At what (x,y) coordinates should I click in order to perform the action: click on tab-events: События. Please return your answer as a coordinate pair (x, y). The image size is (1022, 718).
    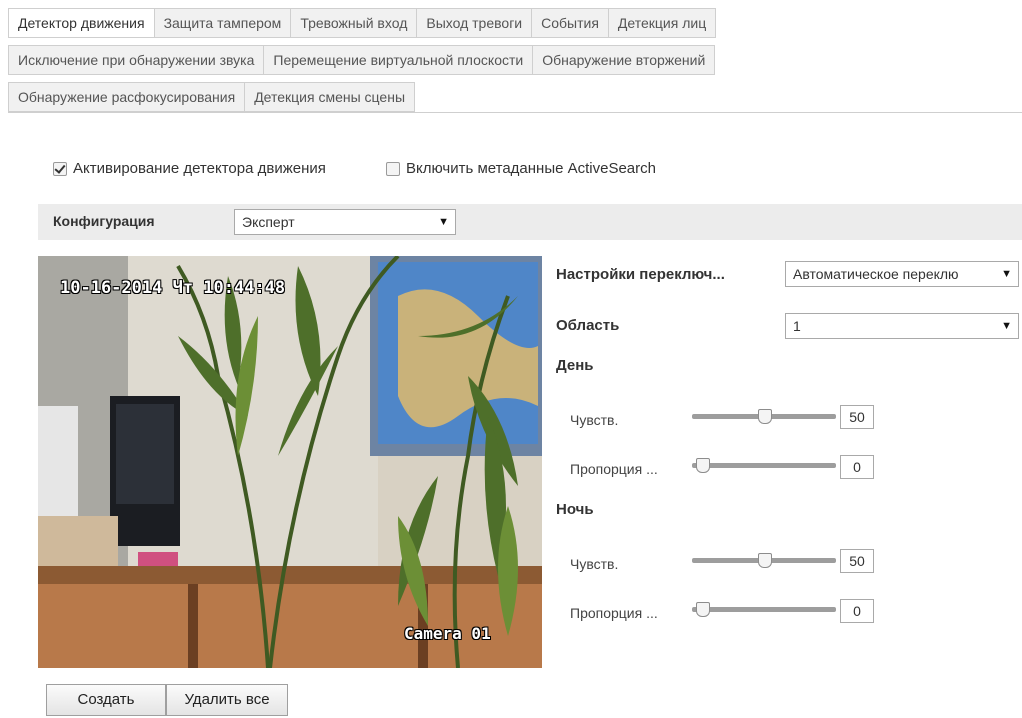
    Looking at the image, I should click on (569, 23).